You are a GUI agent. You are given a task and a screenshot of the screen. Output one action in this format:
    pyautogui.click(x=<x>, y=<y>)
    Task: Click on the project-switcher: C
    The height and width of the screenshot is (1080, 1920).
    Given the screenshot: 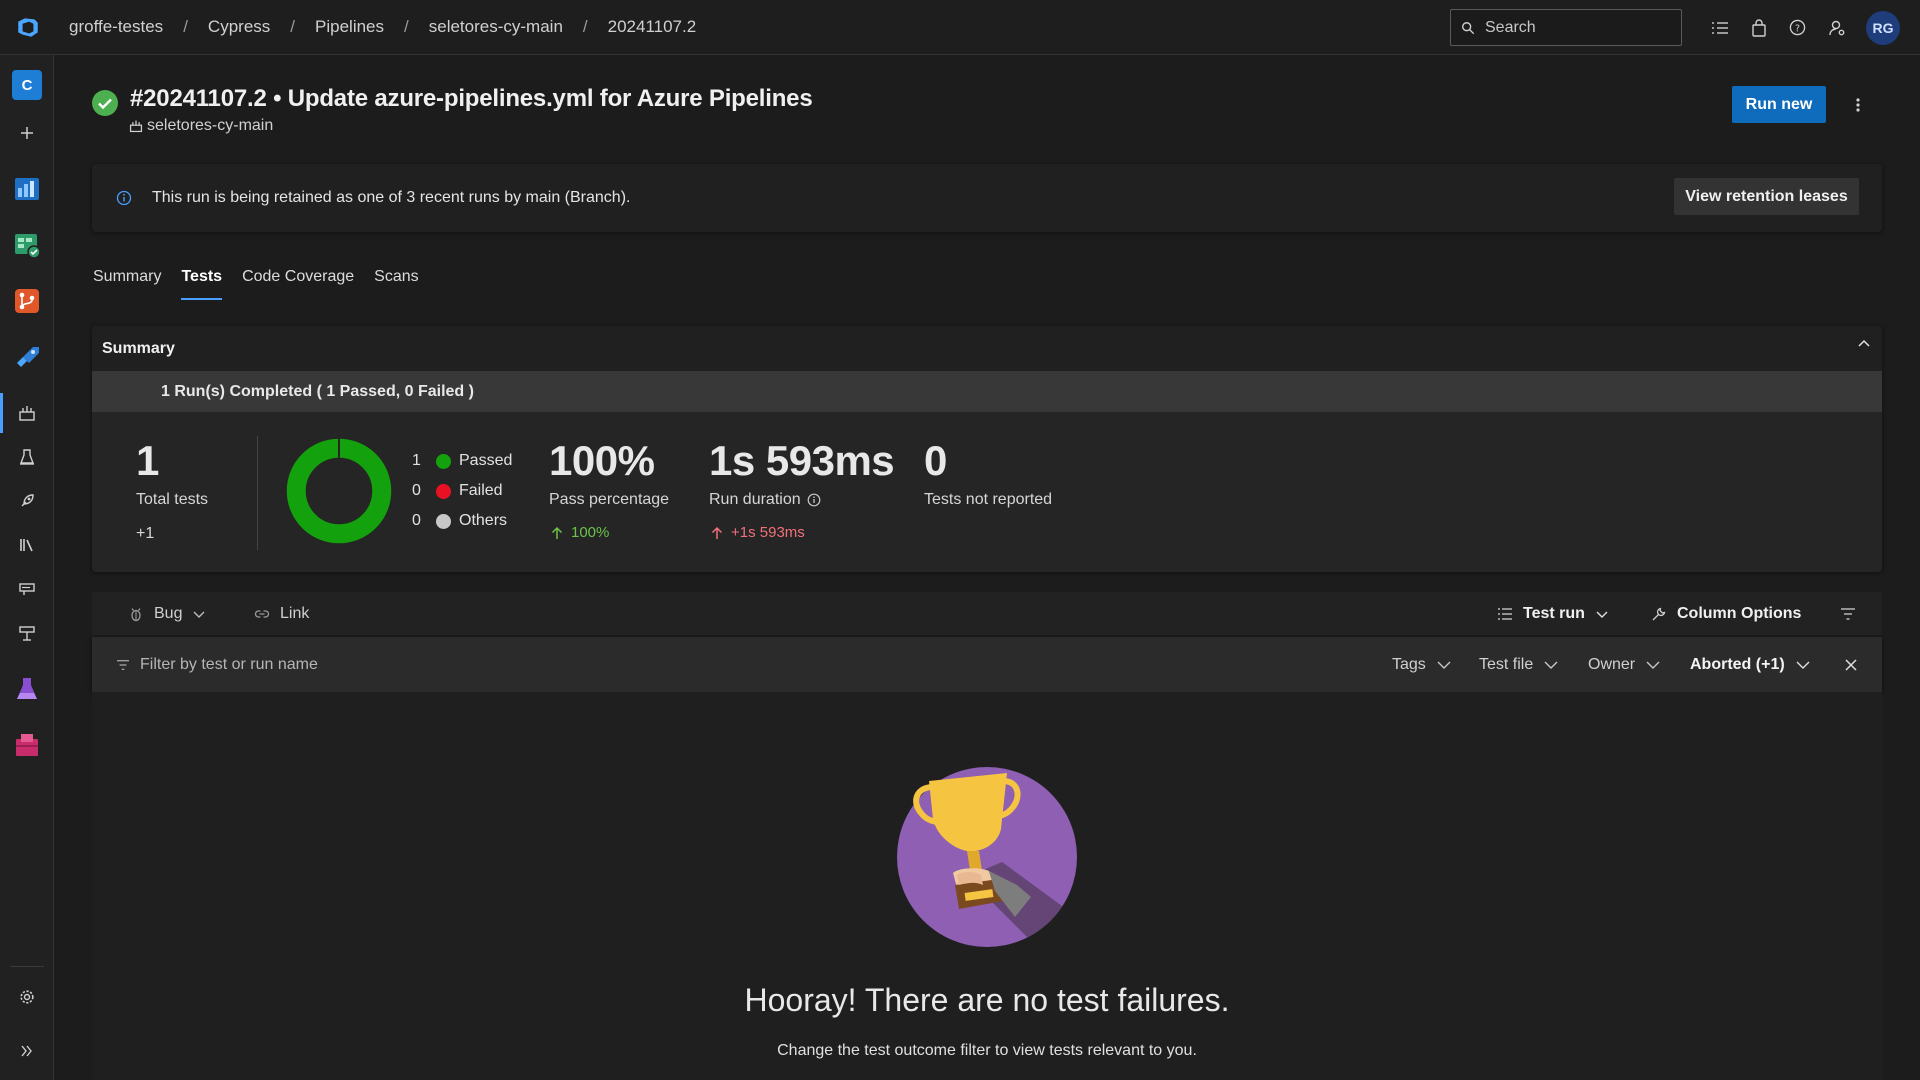 What is the action you would take?
    pyautogui.click(x=27, y=85)
    